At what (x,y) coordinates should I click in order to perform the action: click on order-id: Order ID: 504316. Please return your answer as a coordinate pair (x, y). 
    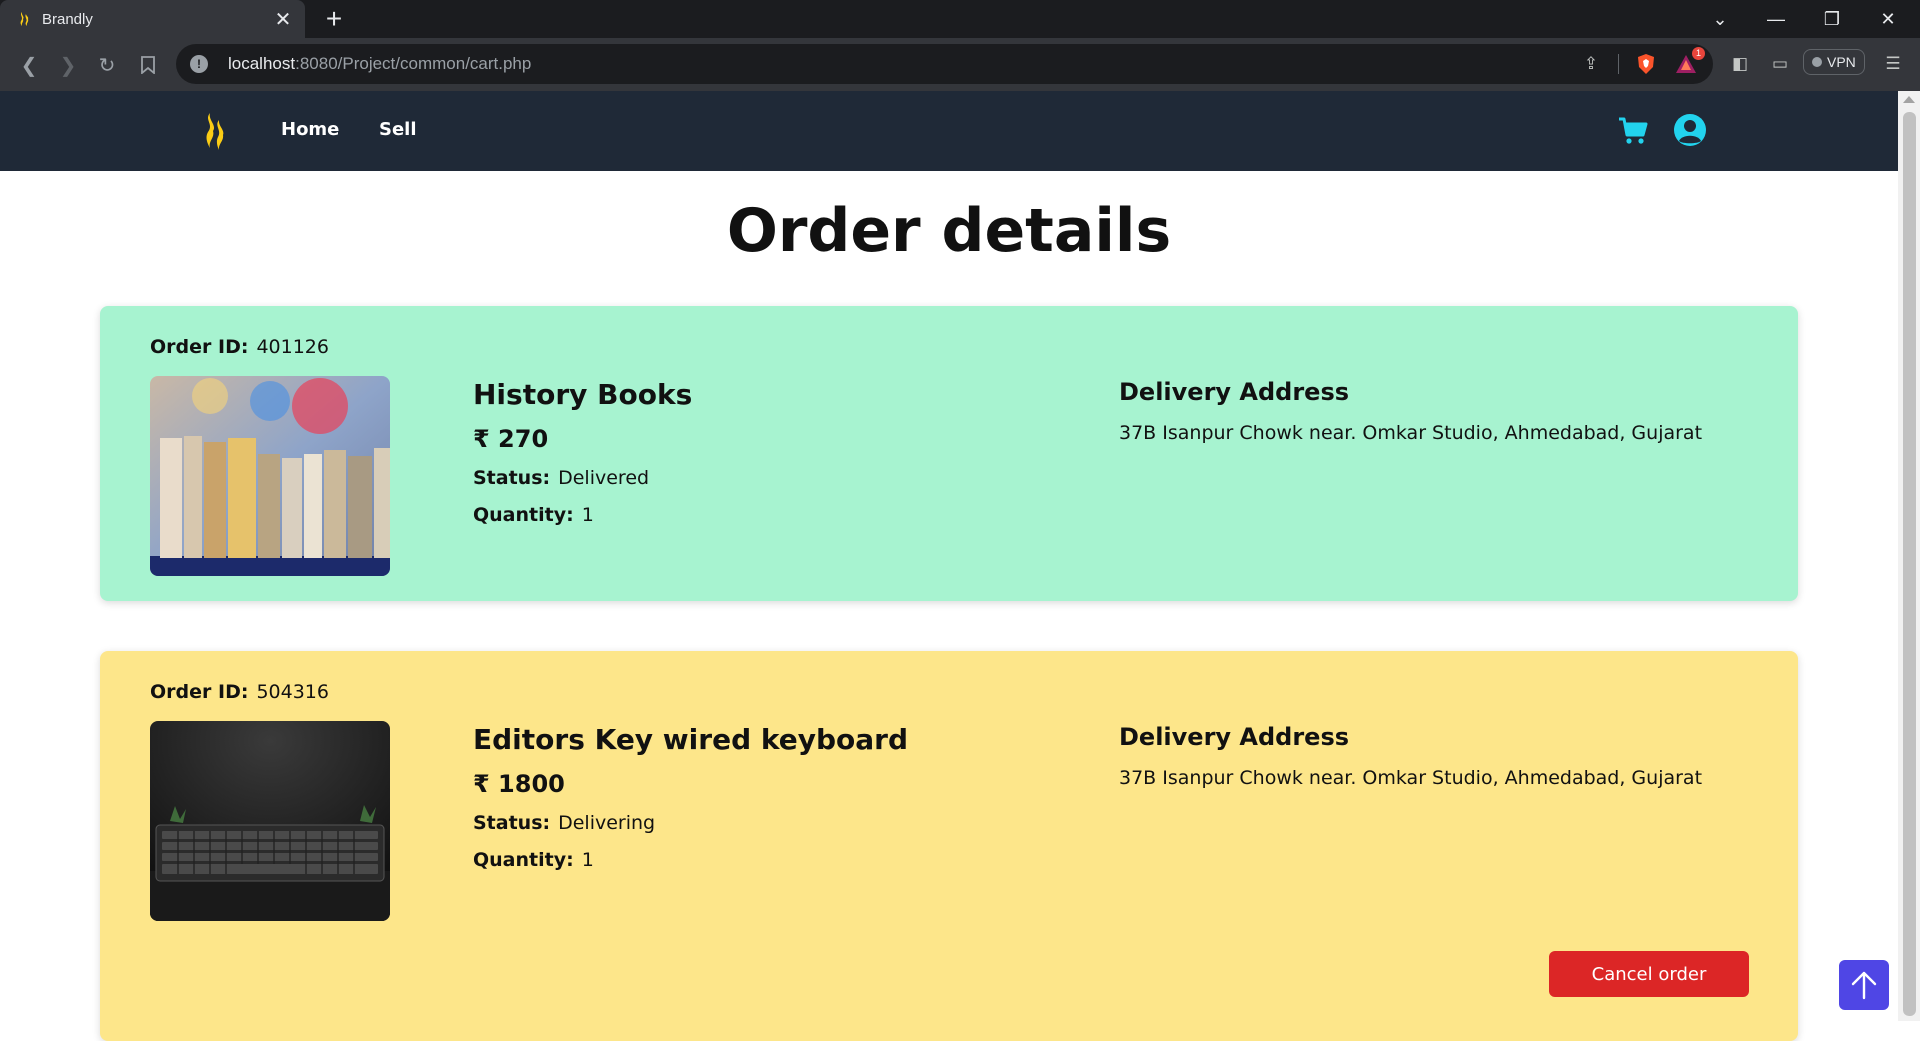
    Looking at the image, I should click on (239, 692).